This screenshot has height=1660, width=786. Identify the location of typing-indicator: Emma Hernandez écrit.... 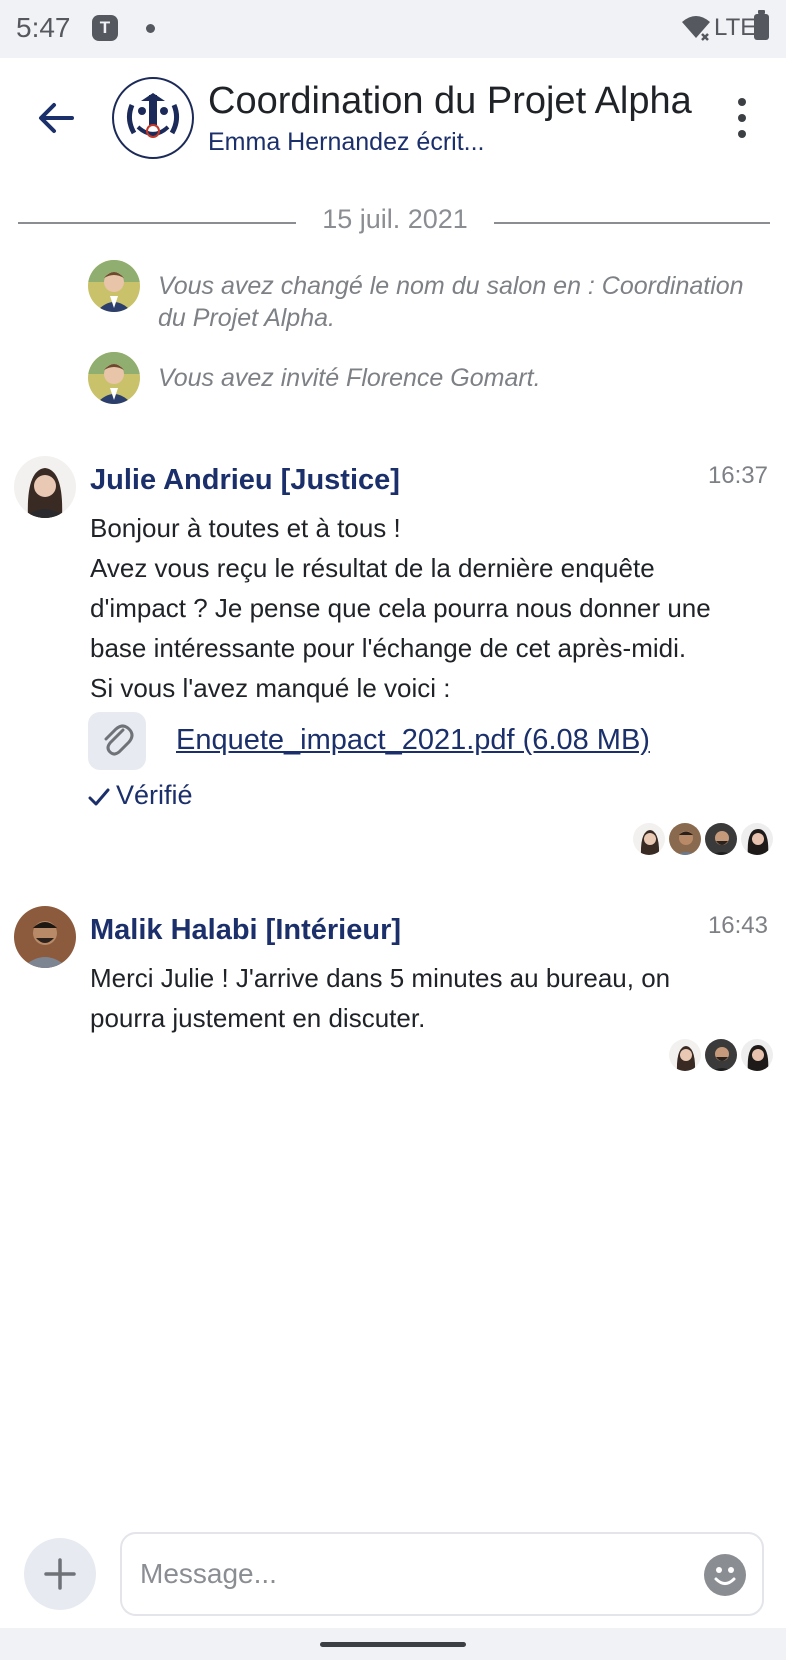
(346, 142).